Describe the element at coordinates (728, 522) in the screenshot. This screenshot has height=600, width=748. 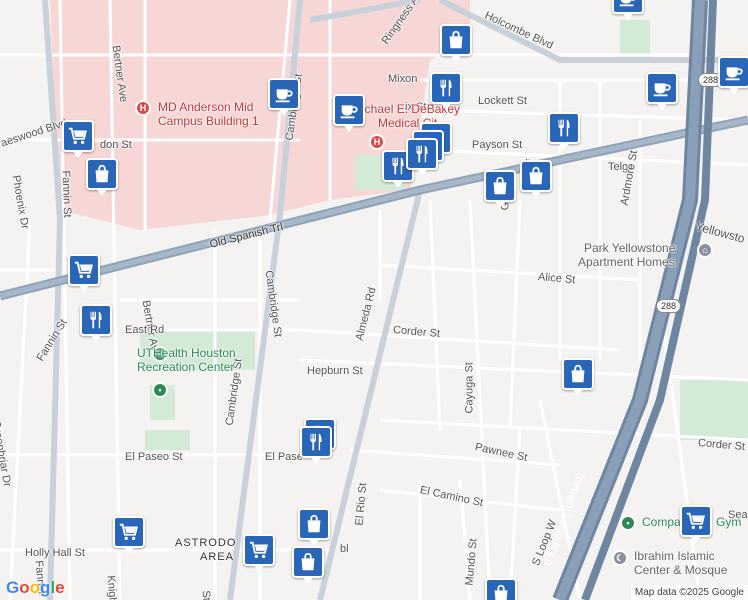
I see `poi-label: Gym` at that location.